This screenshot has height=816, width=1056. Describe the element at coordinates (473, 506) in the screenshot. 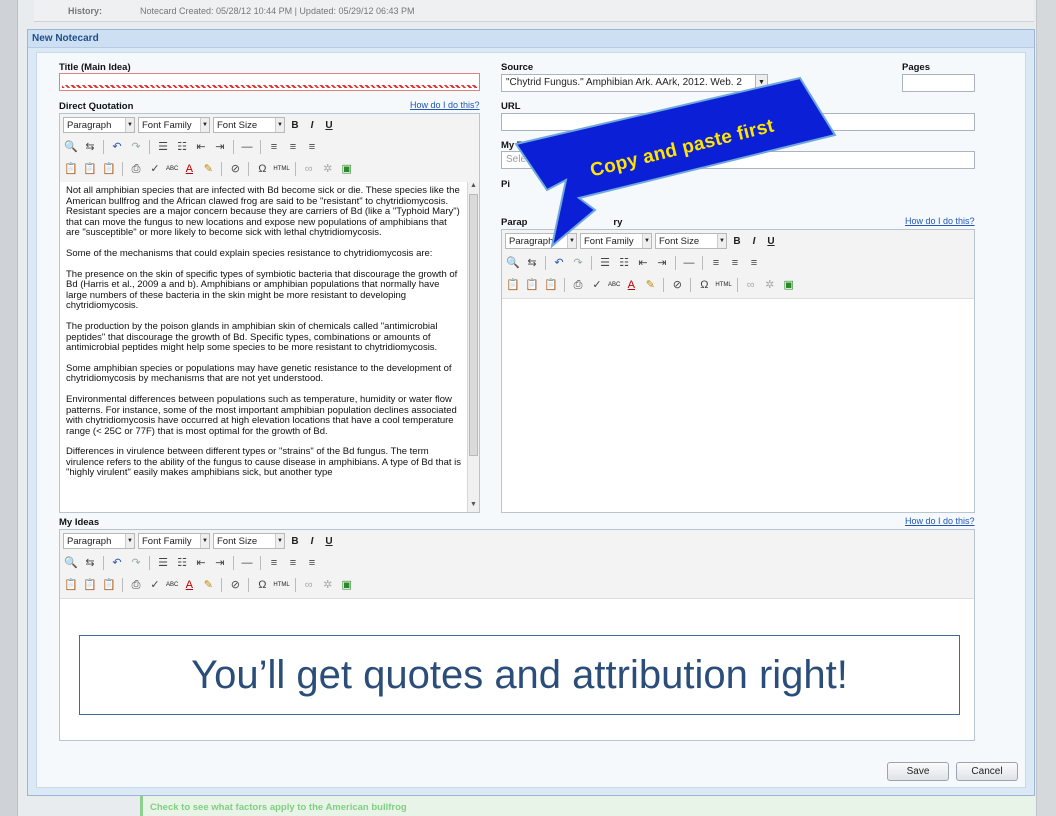

I see `scroll-down-icon: ▼` at that location.